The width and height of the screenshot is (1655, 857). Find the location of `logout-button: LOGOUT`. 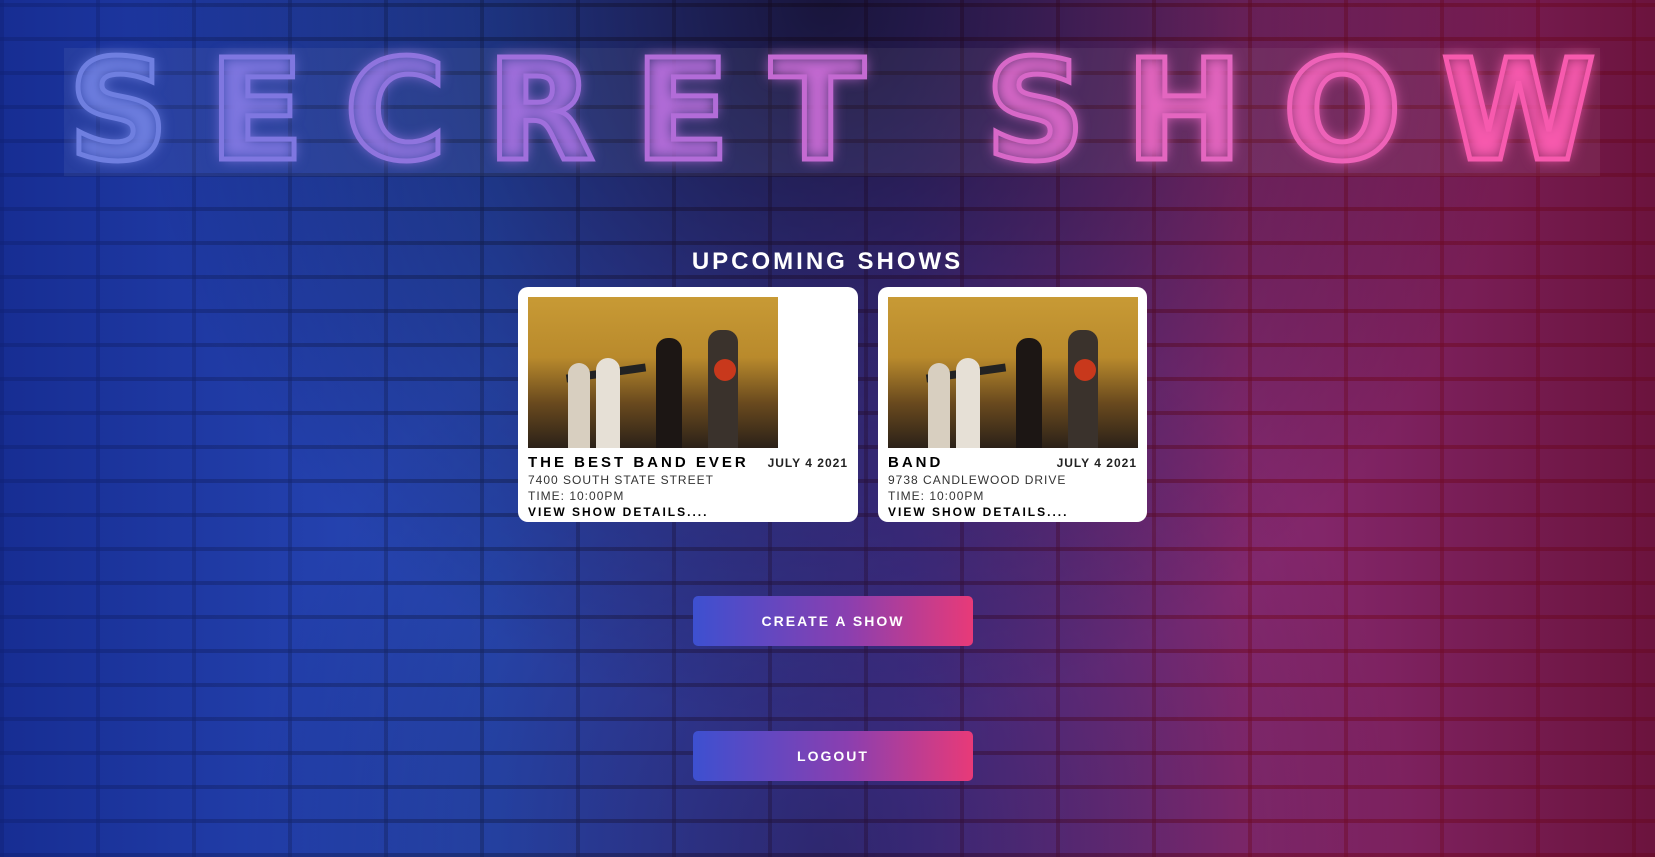

logout-button: LOGOUT is located at coordinates (833, 756).